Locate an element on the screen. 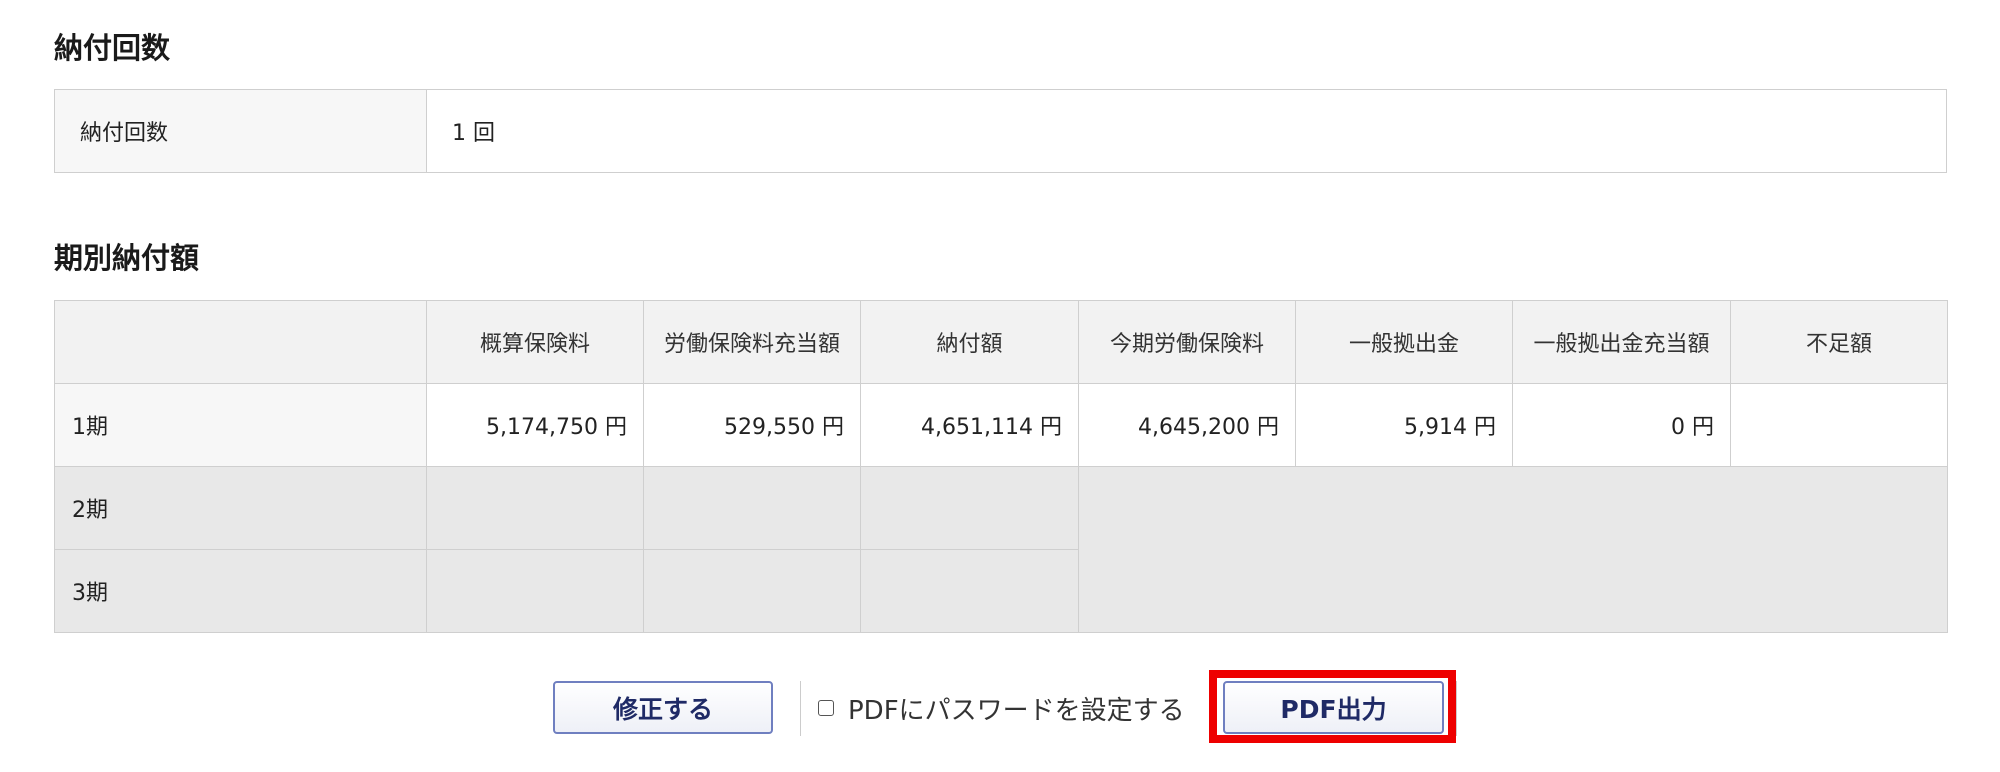 This screenshot has width=2000, height=772. header-current-labor-premium: 今期労働保険料 is located at coordinates (1187, 342).